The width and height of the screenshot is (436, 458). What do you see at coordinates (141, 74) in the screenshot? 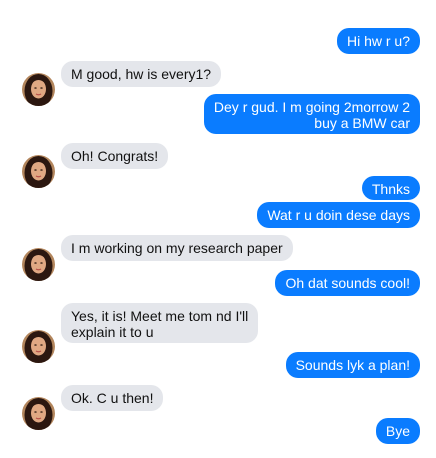
I see `message-received: M good, hw is every1?` at bounding box center [141, 74].